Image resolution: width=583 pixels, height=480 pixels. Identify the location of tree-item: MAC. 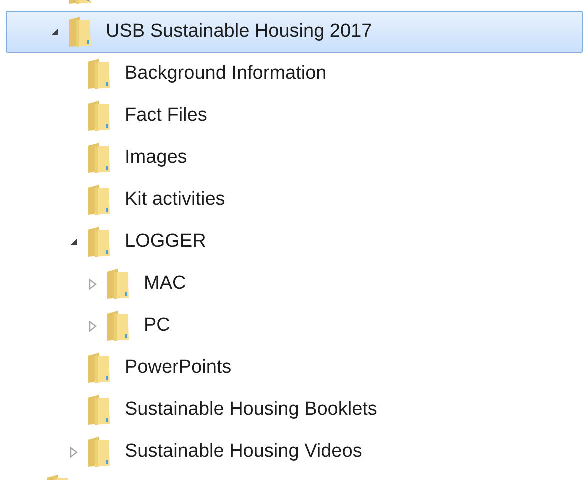
(294, 284).